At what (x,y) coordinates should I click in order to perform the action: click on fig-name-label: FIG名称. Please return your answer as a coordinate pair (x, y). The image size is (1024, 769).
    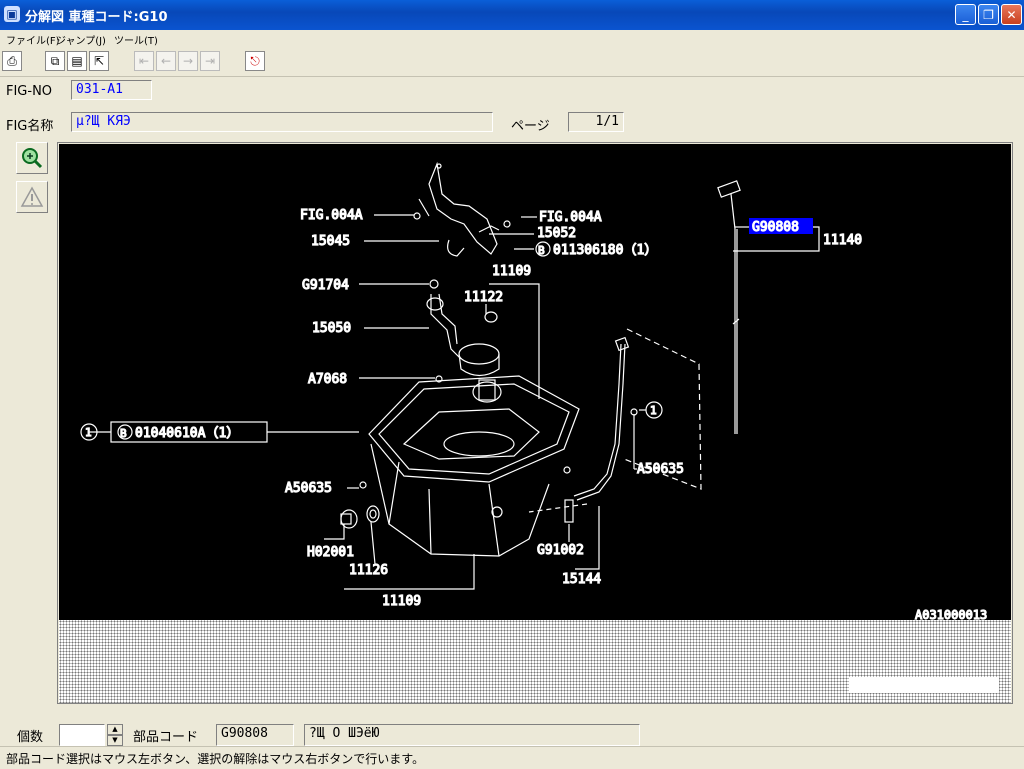
    Looking at the image, I should click on (30, 126).